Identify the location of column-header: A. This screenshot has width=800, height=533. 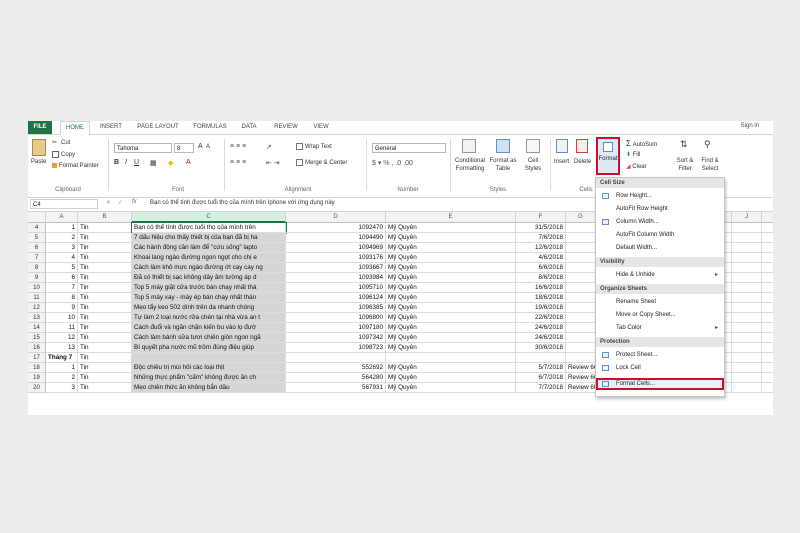
(62, 217).